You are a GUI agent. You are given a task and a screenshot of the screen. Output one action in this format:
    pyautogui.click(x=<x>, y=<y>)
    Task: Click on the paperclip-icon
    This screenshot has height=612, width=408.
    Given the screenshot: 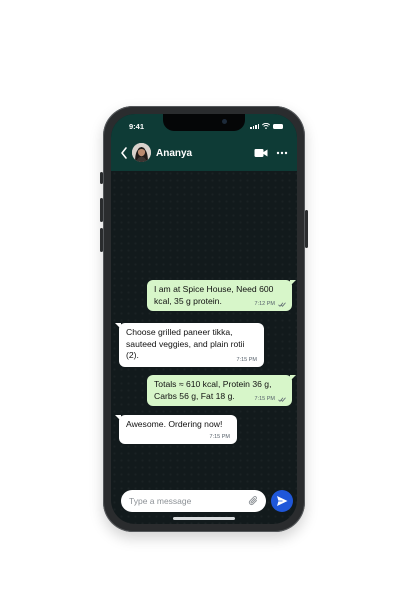 What is the action you would take?
    pyautogui.click(x=253, y=501)
    